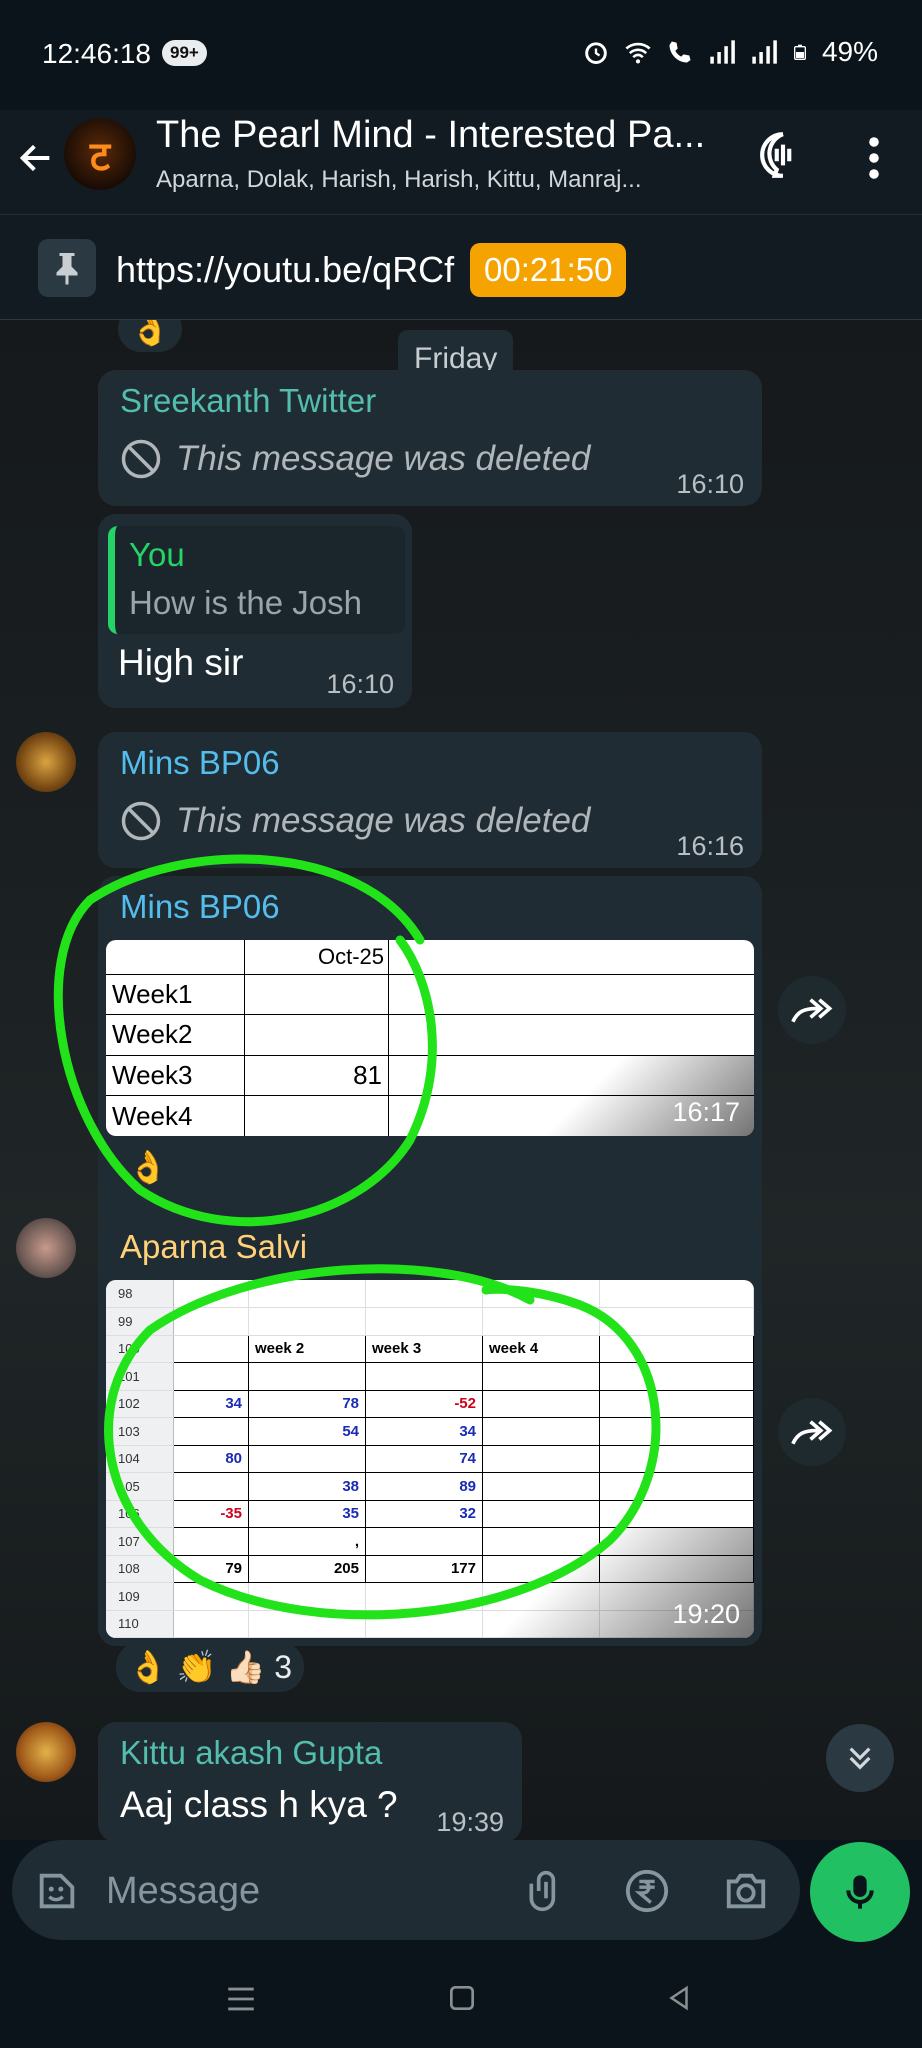  I want to click on payment-rupee-icon, so click(647, 1891).